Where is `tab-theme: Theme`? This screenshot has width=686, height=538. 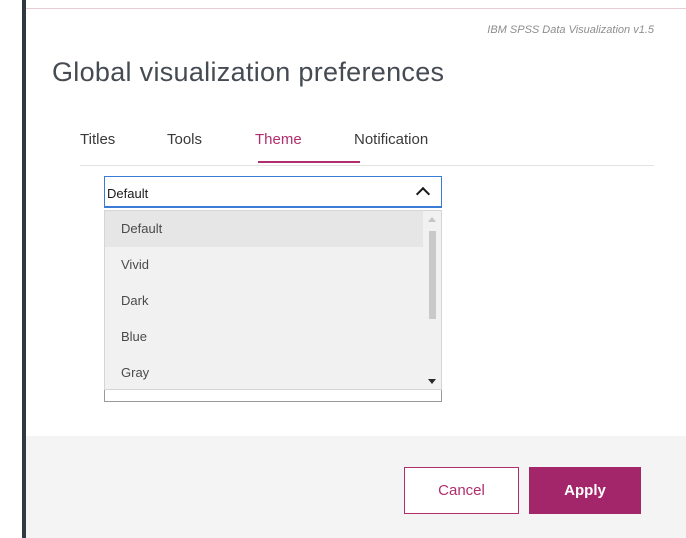
tab-theme: Theme is located at coordinates (278, 139).